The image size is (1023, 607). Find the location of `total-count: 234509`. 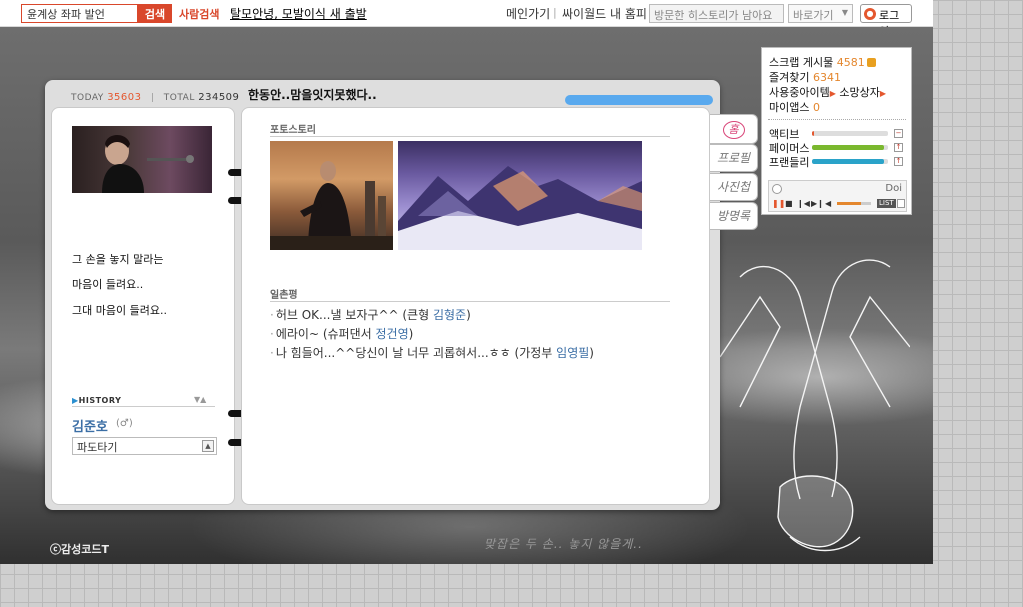

total-count: 234509 is located at coordinates (219, 97).